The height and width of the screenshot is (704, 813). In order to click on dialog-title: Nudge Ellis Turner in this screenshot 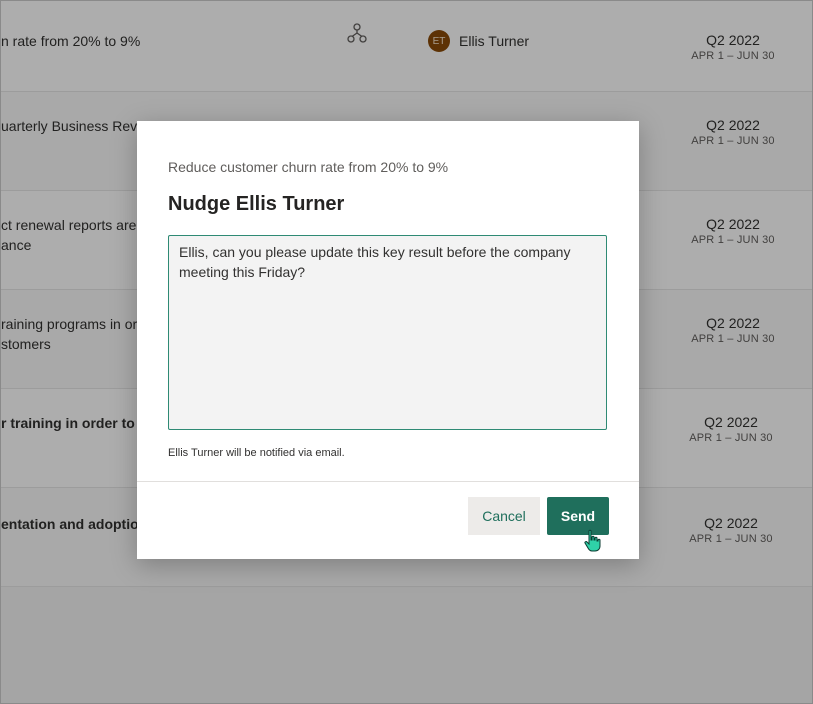, I will do `click(256, 204)`.